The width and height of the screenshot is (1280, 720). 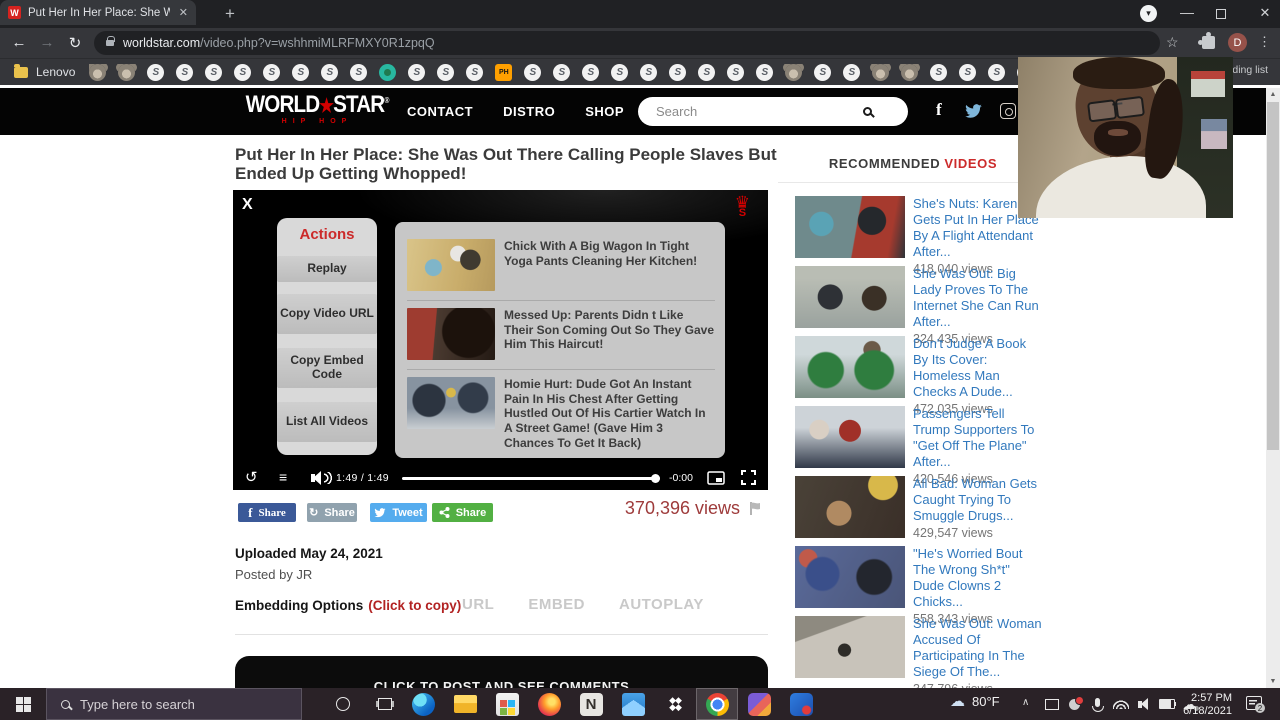 I want to click on alert-dot-icon, so click(x=1074, y=704).